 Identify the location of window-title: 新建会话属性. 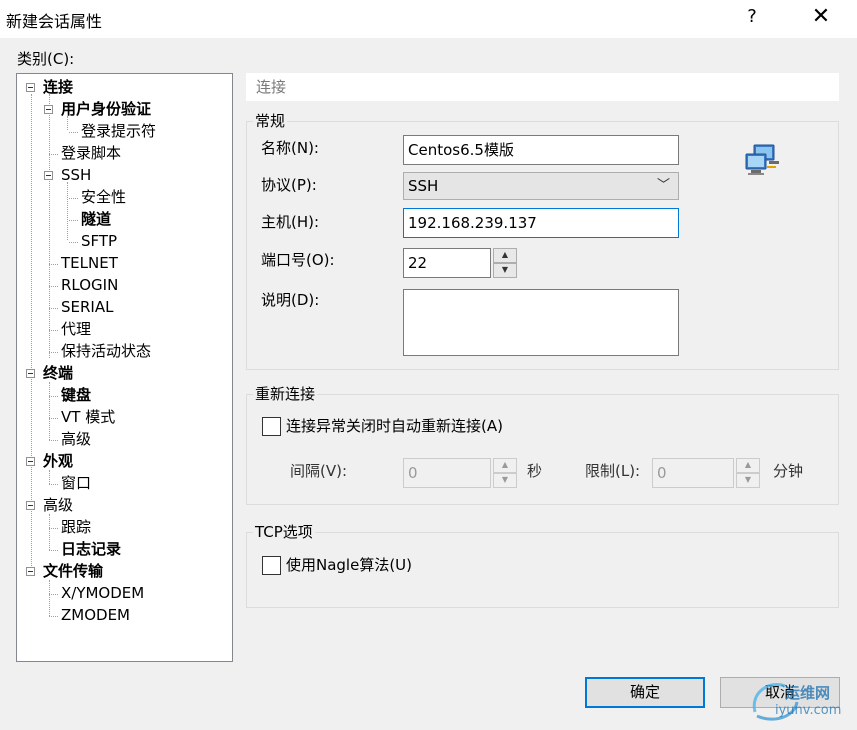
(54, 21).